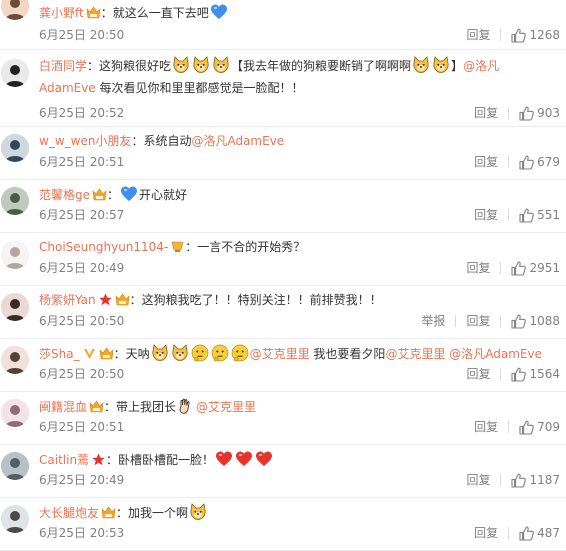 Image resolution: width=566 pixels, height=551 pixels. Describe the element at coordinates (517, 533) in the screenshot. I see `comment-actions: 回复 487` at that location.